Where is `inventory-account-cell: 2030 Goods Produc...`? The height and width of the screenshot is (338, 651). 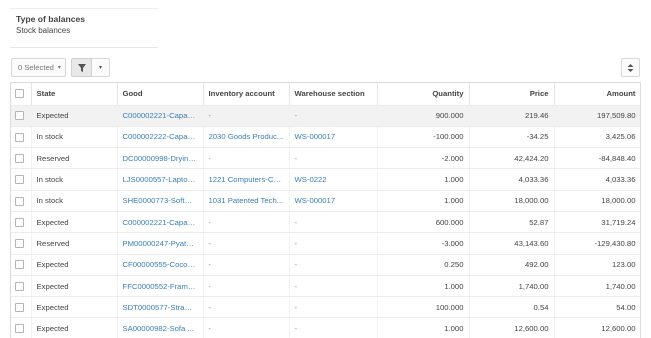
inventory-account-cell: 2030 Goods Produc... is located at coordinates (246, 137).